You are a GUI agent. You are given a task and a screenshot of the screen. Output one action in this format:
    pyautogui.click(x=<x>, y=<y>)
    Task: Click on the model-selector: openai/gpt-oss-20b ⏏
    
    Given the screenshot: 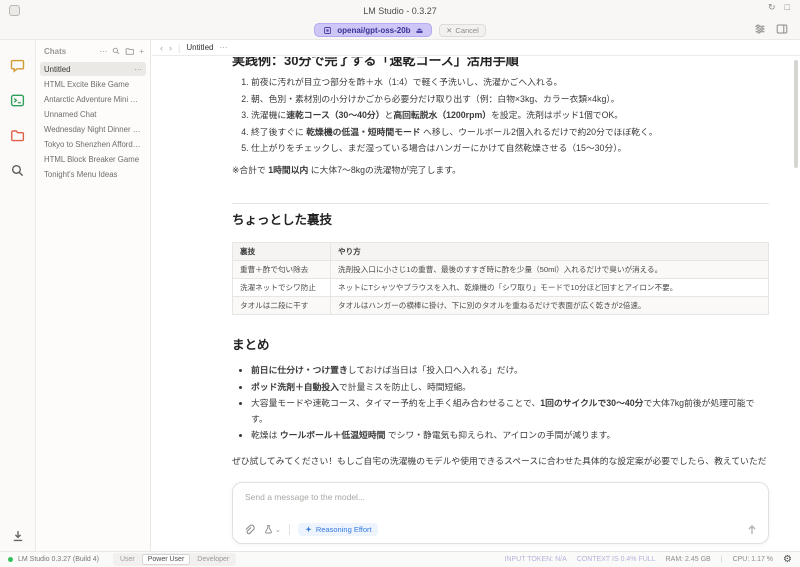 What is the action you would take?
    pyautogui.click(x=373, y=30)
    